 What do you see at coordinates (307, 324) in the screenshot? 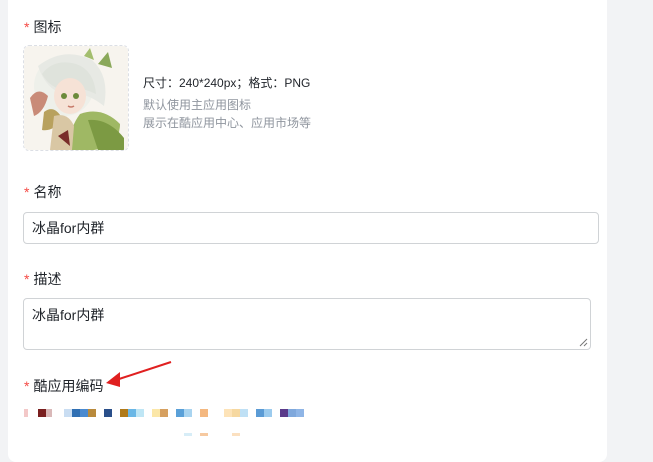
I see `desc-textarea: 冰晶for内群` at bounding box center [307, 324].